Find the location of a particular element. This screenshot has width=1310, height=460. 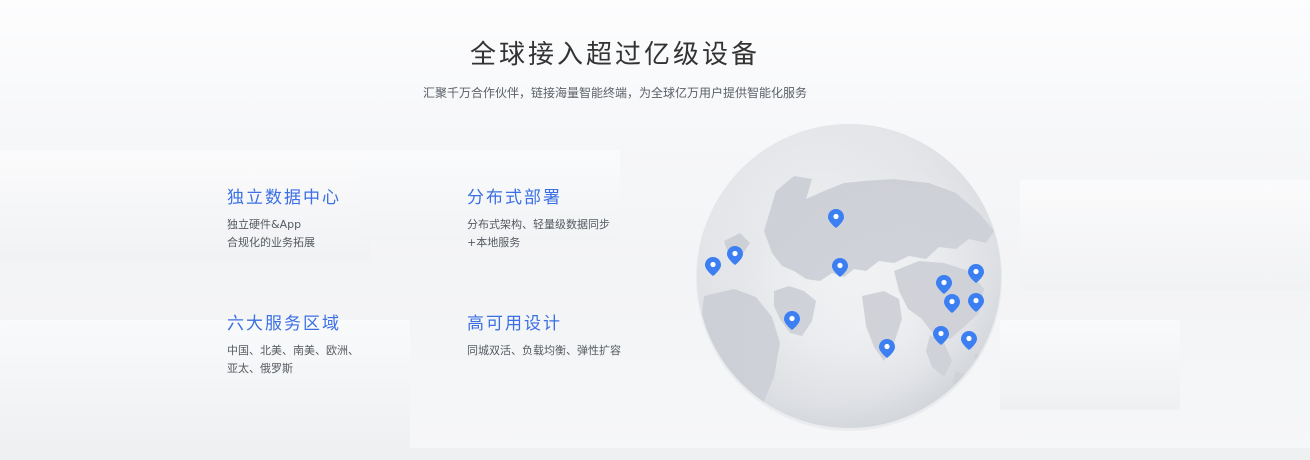

feature-title: 高可用设计 is located at coordinates (514, 324).